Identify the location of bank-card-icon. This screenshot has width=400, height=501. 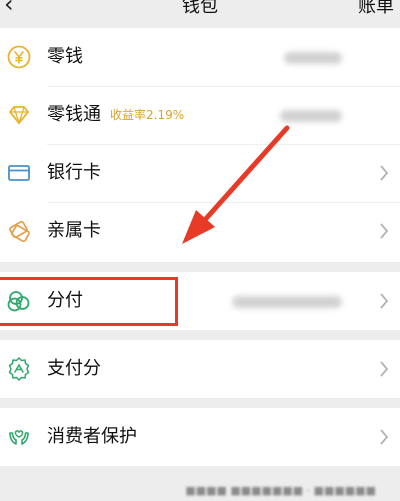
(19, 173).